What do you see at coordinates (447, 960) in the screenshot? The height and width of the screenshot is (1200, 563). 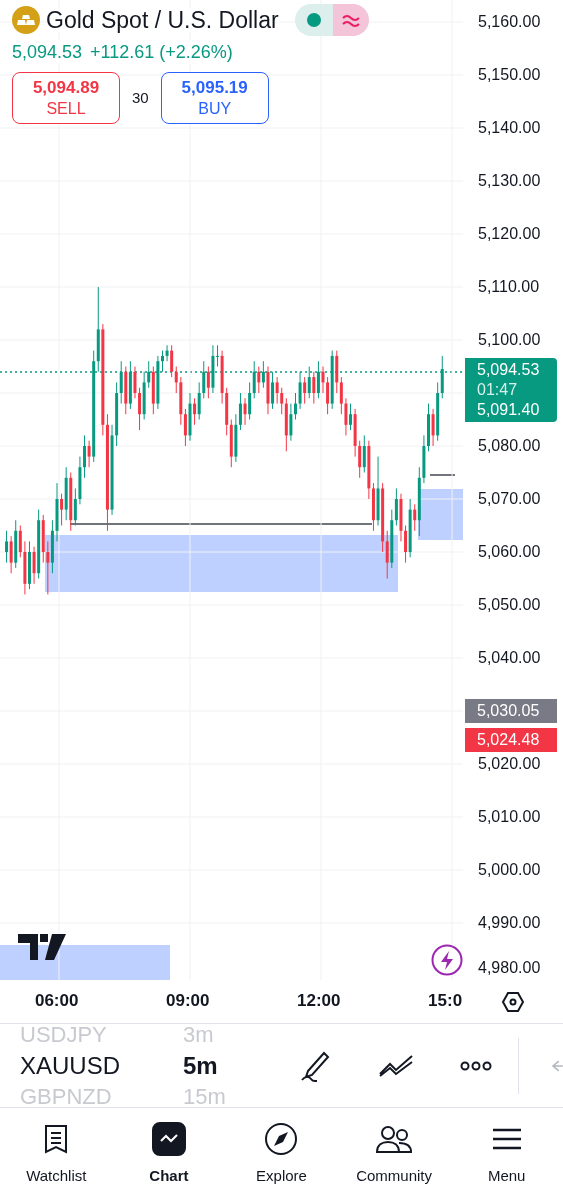 I see `lightning-icon` at bounding box center [447, 960].